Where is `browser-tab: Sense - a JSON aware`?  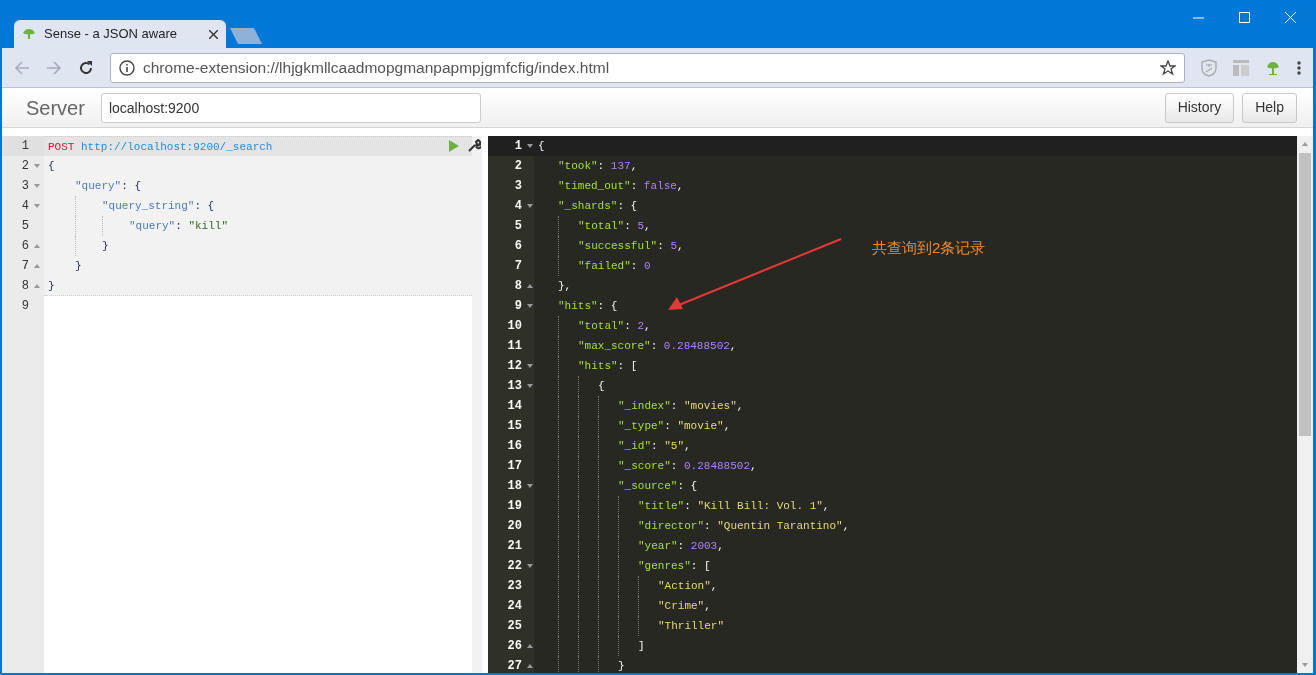
browser-tab: Sense - a JSON aware is located at coordinates (120, 34).